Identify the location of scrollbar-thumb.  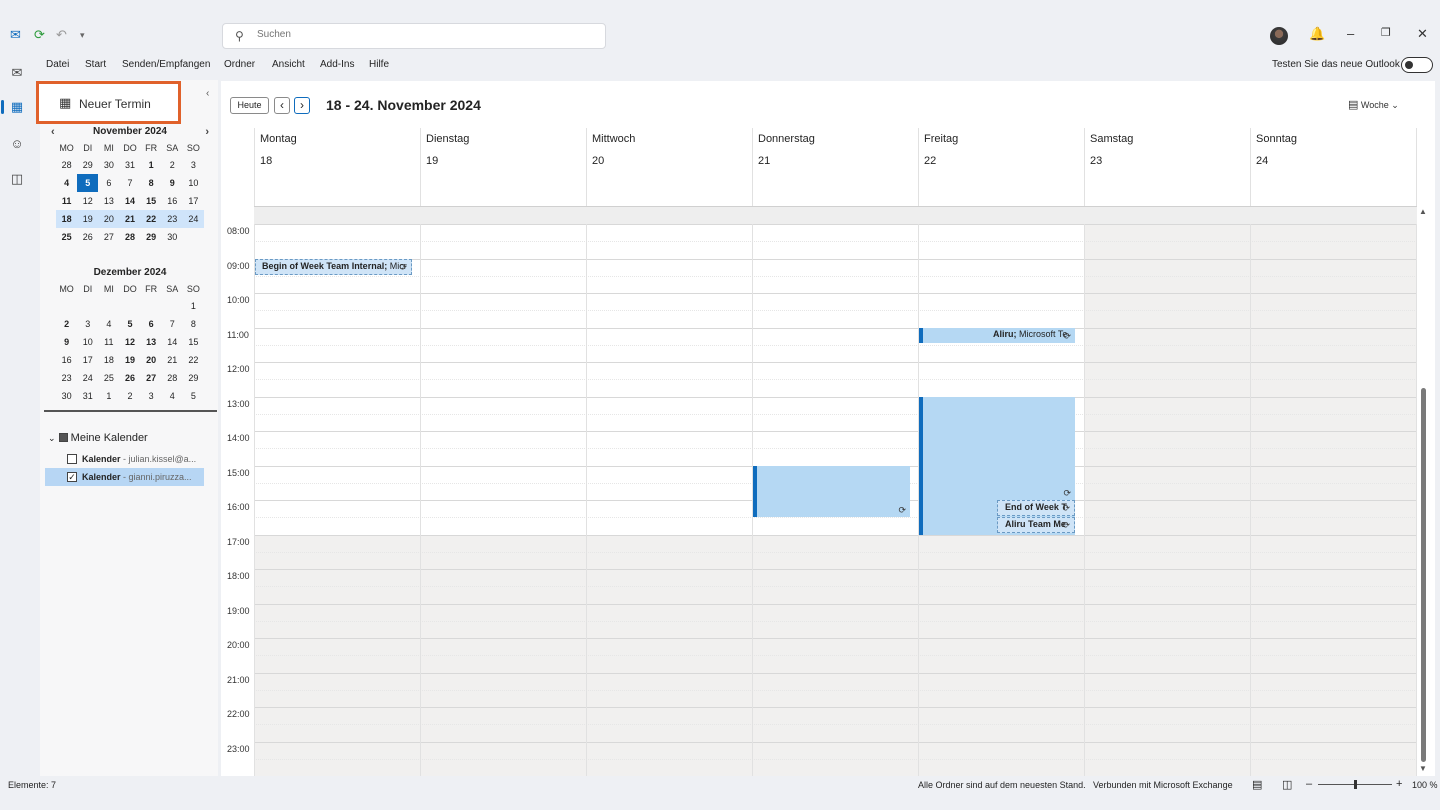
(1423, 575).